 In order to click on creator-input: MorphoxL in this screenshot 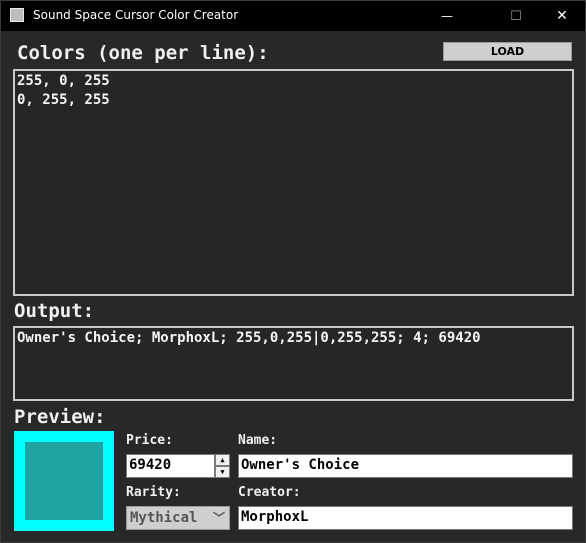, I will do `click(405, 518)`.